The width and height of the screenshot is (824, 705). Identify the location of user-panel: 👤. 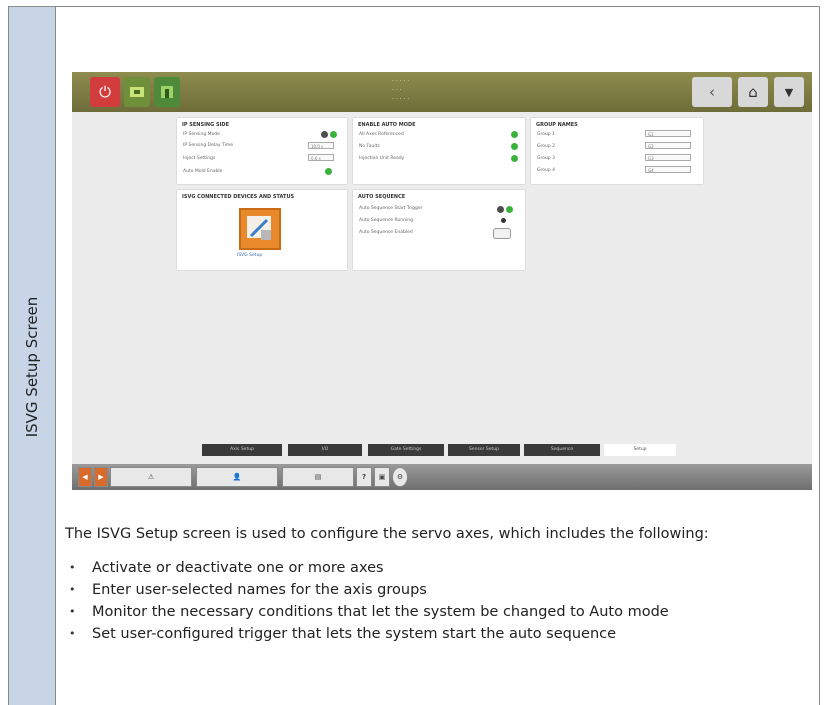
(237, 477).